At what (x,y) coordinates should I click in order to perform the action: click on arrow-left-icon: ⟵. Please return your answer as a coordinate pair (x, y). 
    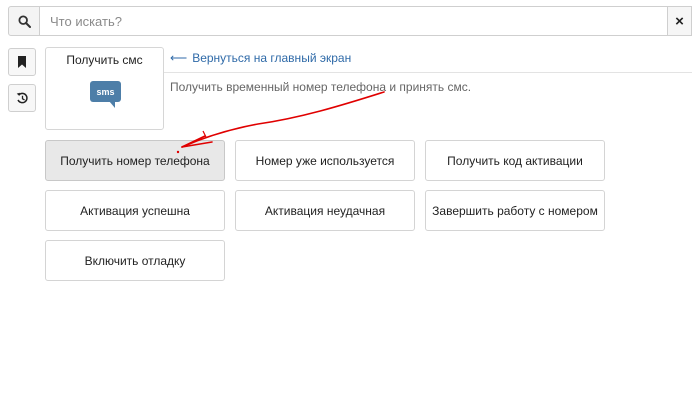
    Looking at the image, I should click on (179, 58).